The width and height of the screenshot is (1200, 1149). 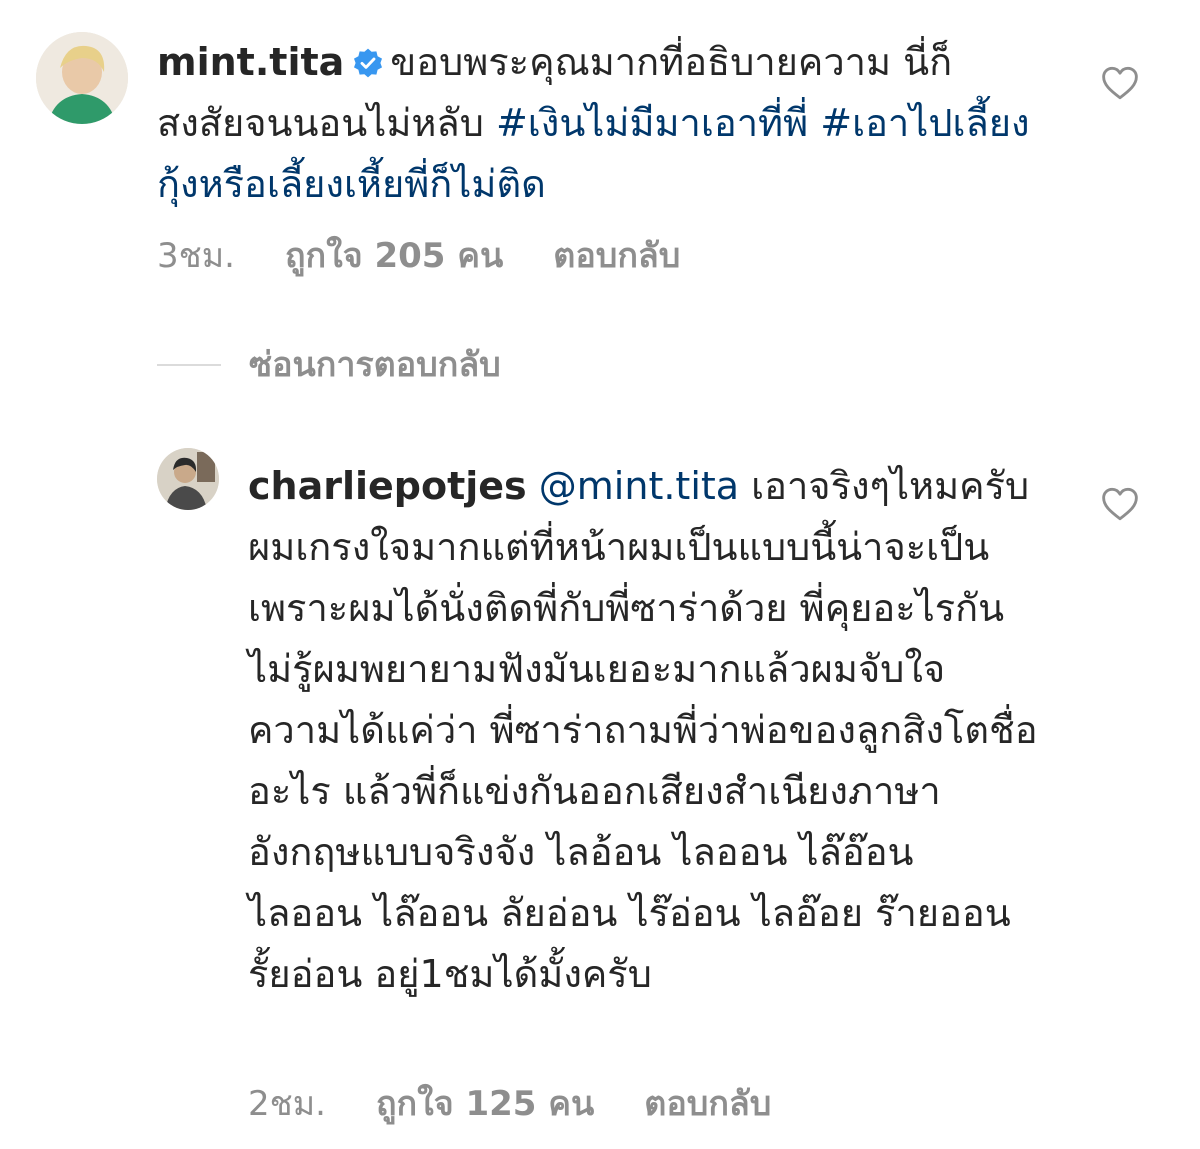 I want to click on timestamp: 2ชม., so click(x=287, y=1104).